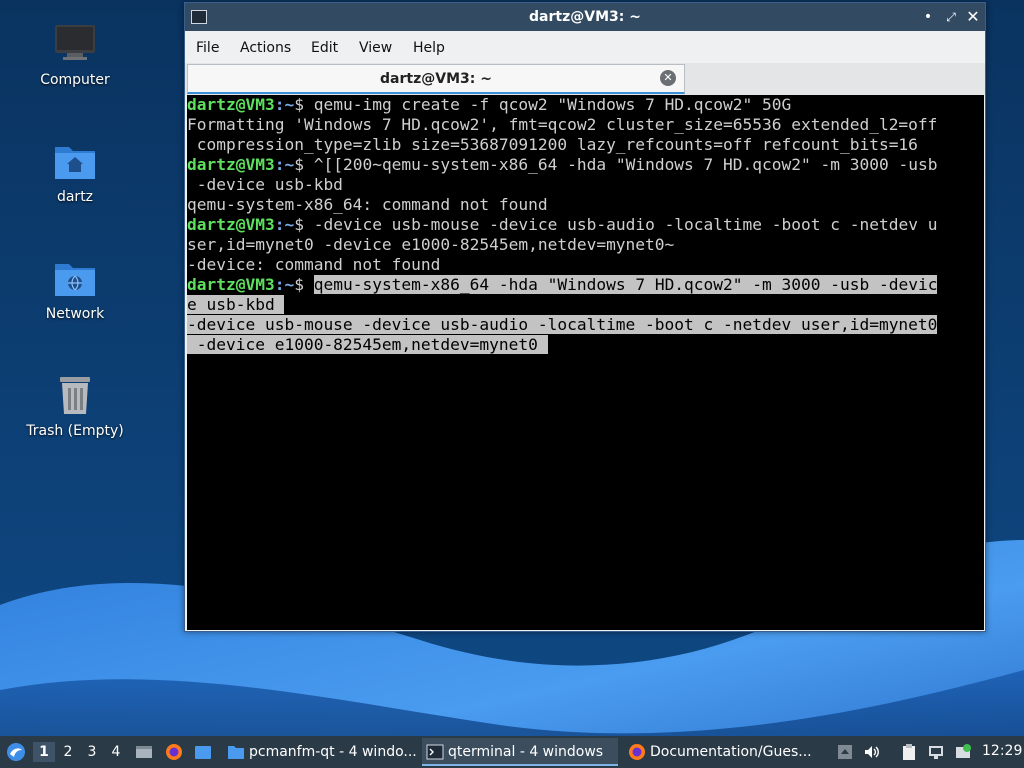 Image resolution: width=1024 pixels, height=768 pixels. I want to click on tab-bar: dartz@VM3: ~ ✕, so click(585, 79).